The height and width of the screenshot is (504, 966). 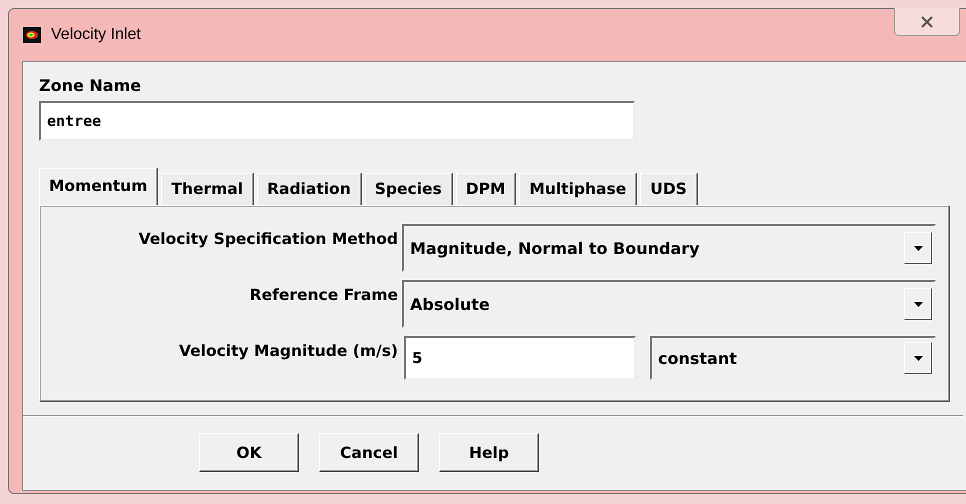 What do you see at coordinates (32, 35) in the screenshot?
I see `app-icon` at bounding box center [32, 35].